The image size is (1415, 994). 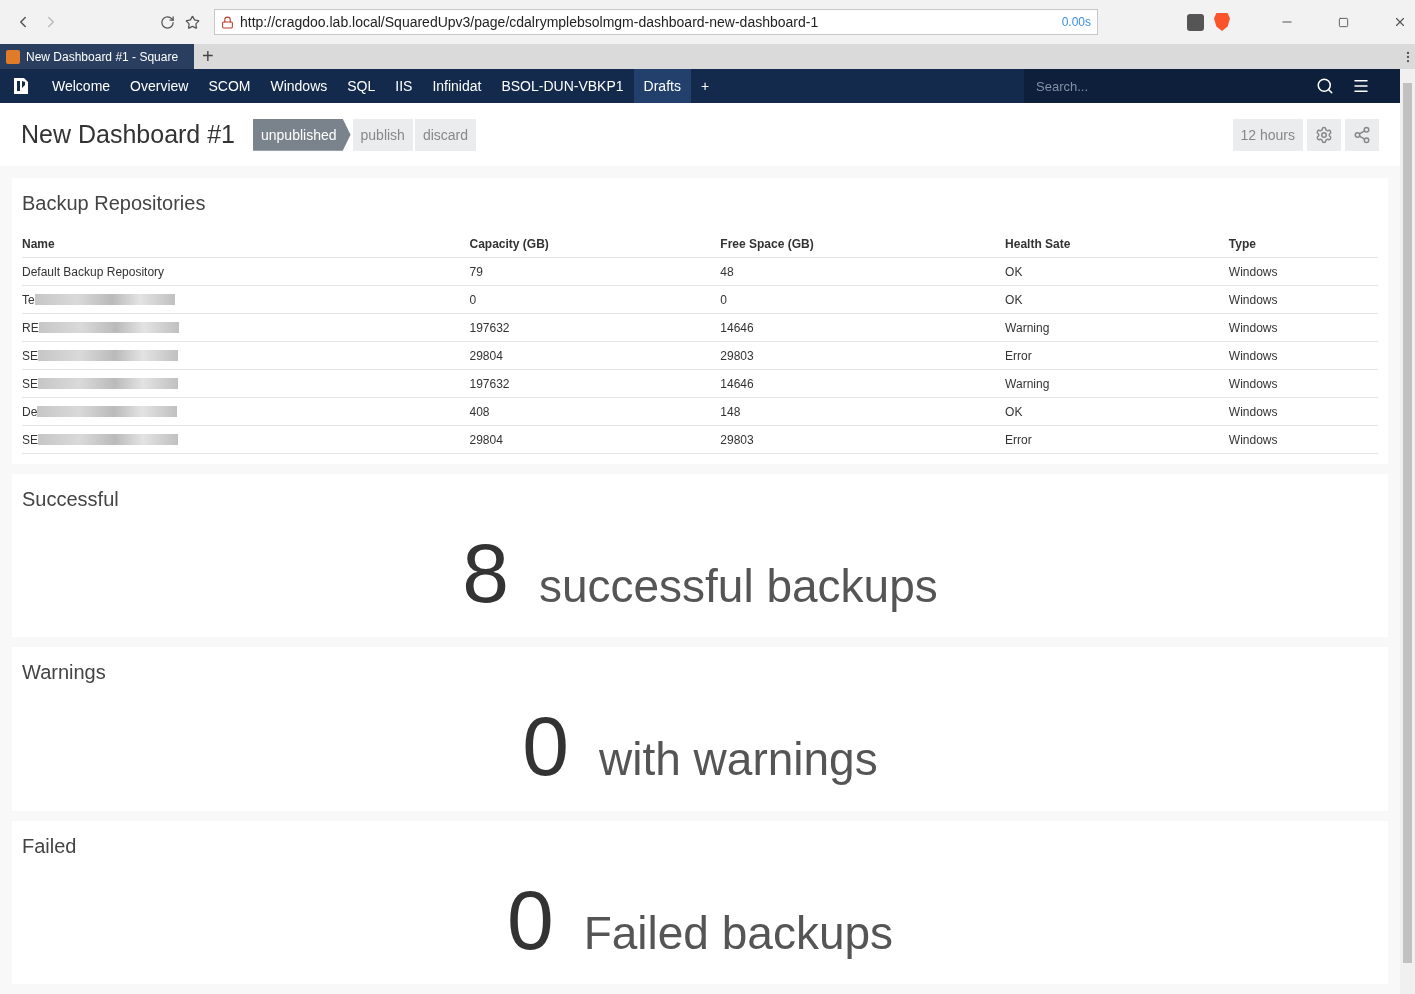 I want to click on lock-icon, so click(x=227, y=22).